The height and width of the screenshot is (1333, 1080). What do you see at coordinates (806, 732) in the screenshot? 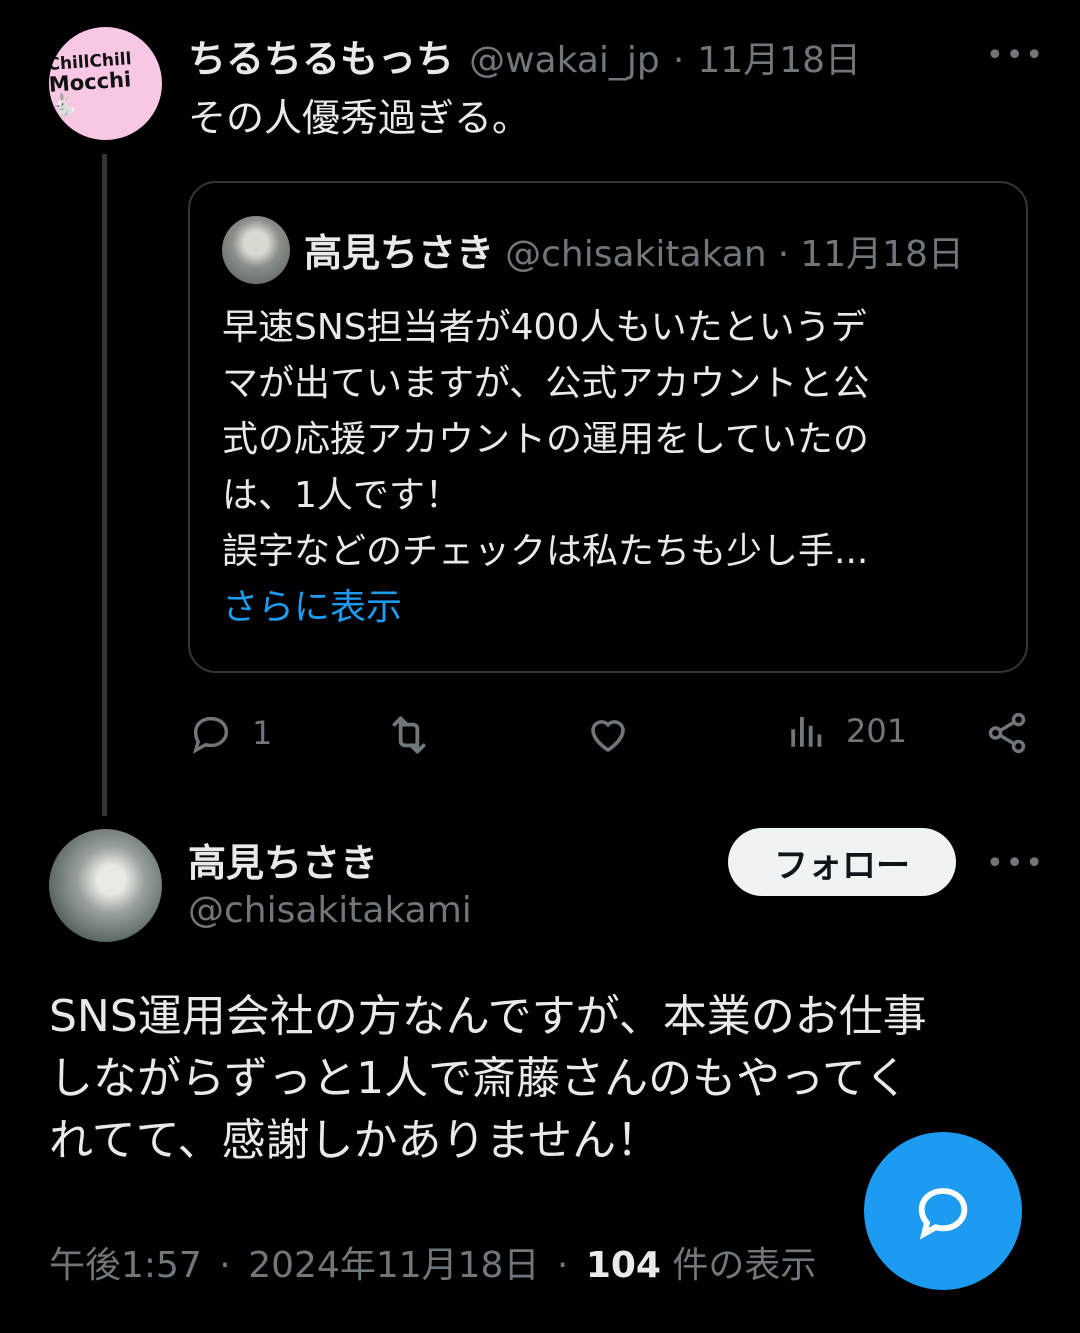
I see `analytics-icon` at bounding box center [806, 732].